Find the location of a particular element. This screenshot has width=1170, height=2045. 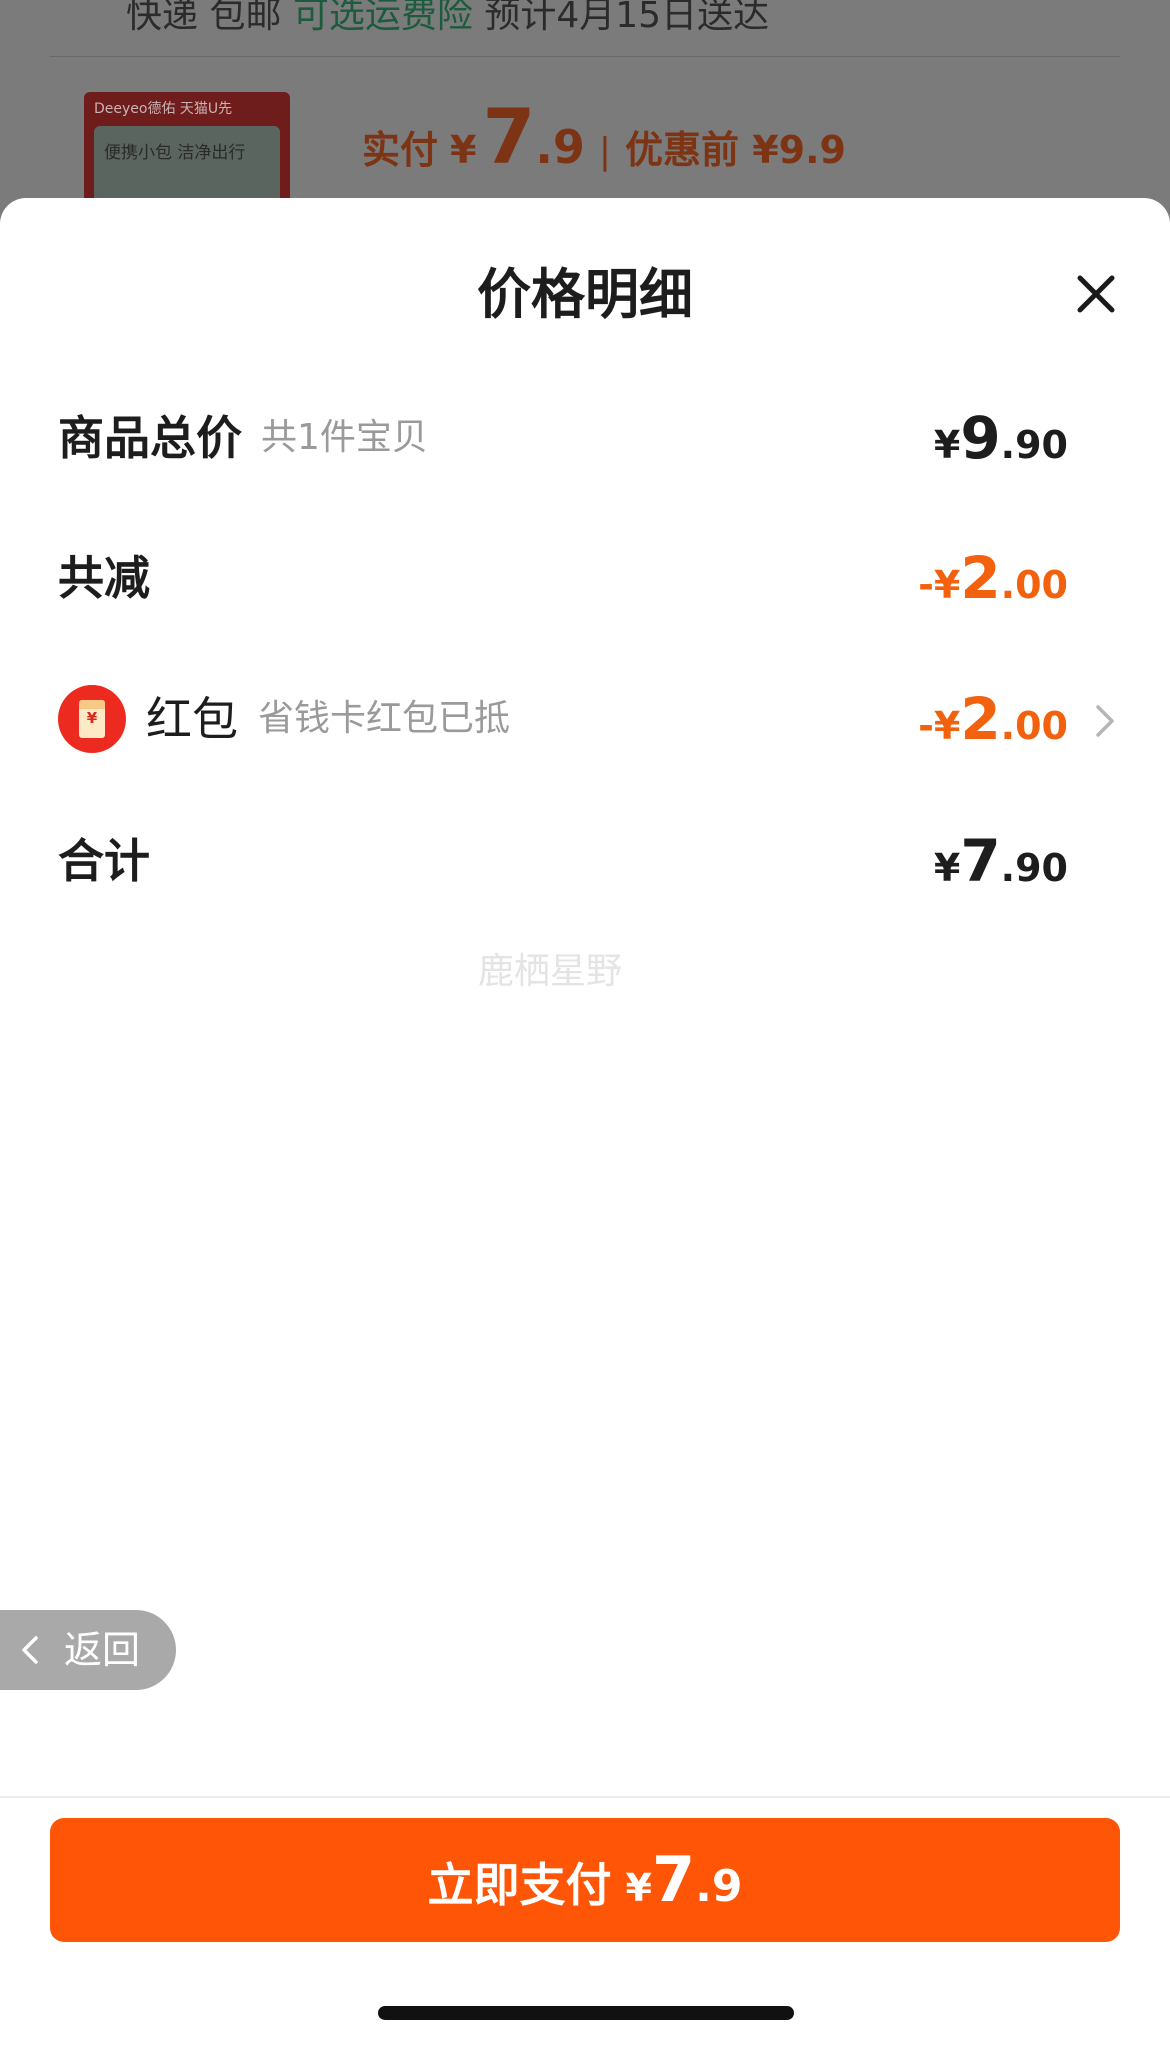

red-packet-icon: ¥ is located at coordinates (92, 719).